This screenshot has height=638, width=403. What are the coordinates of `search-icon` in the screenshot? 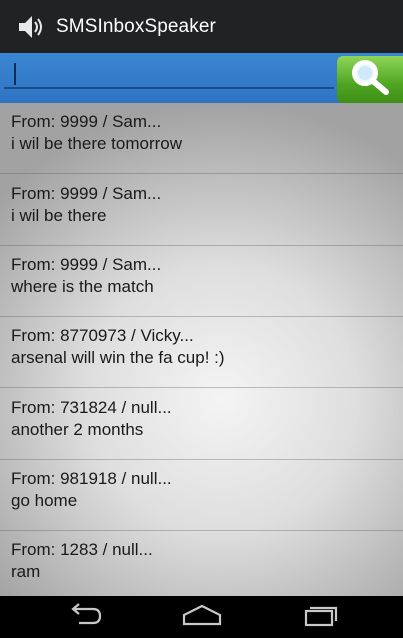 It's located at (370, 79).